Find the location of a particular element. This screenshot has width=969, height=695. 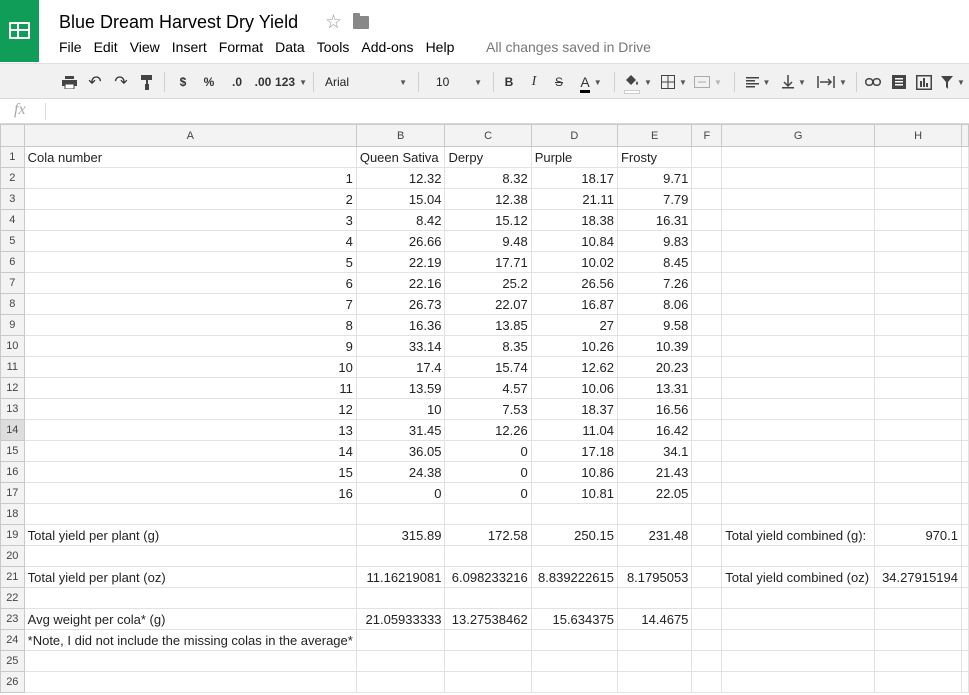

cell-a2: 1 is located at coordinates (190, 178).